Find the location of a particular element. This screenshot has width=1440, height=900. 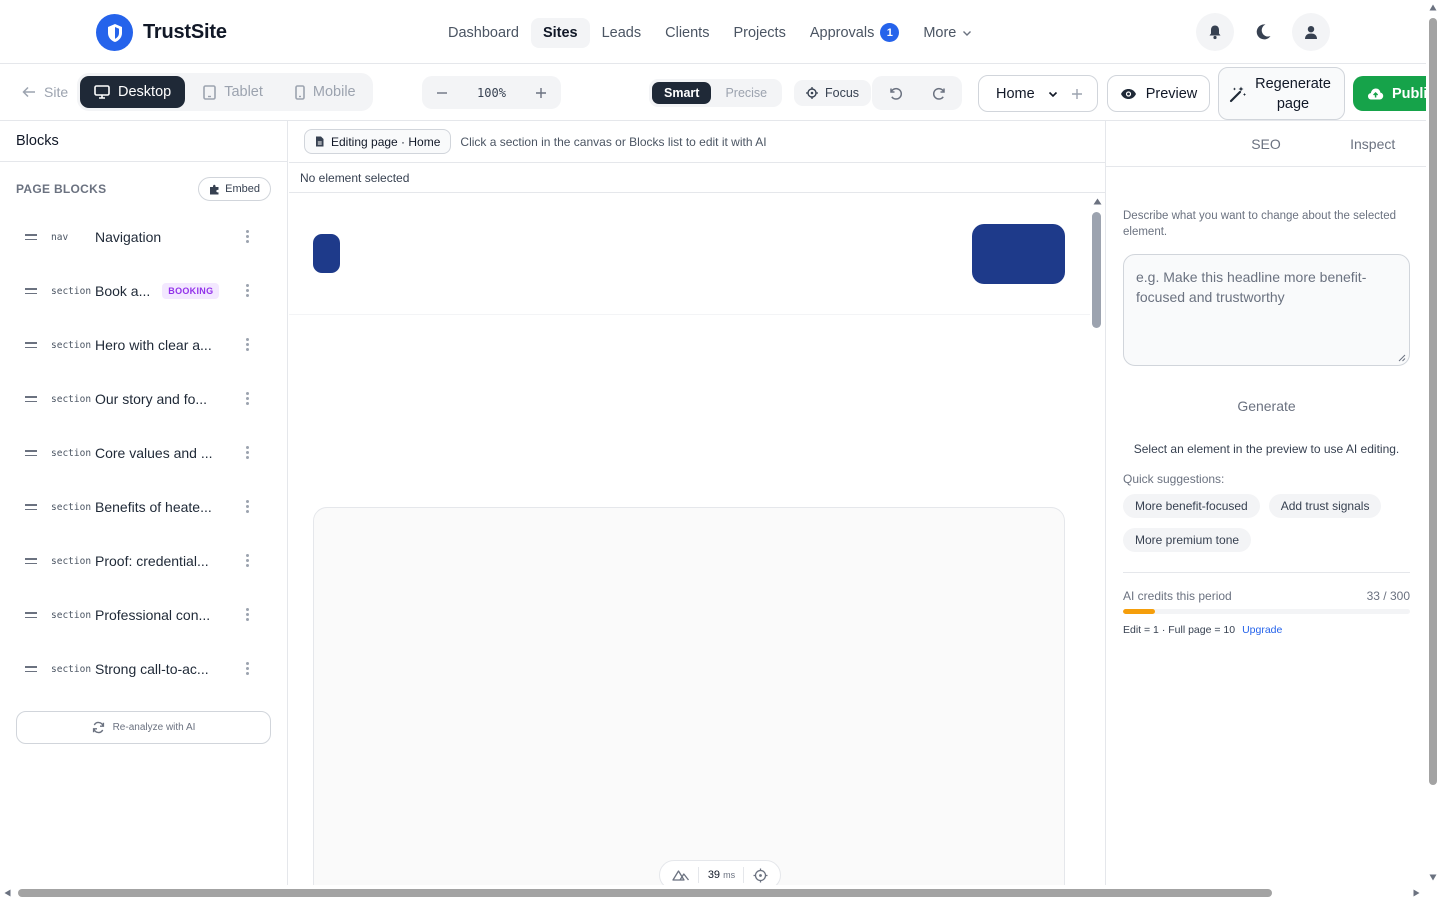

zoom-out-icon is located at coordinates (442, 93).